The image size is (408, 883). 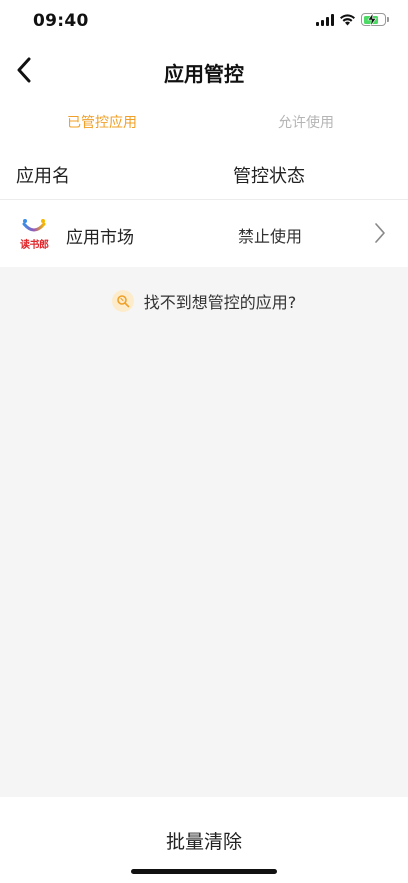 I want to click on battery-charging-icon, so click(x=375, y=19).